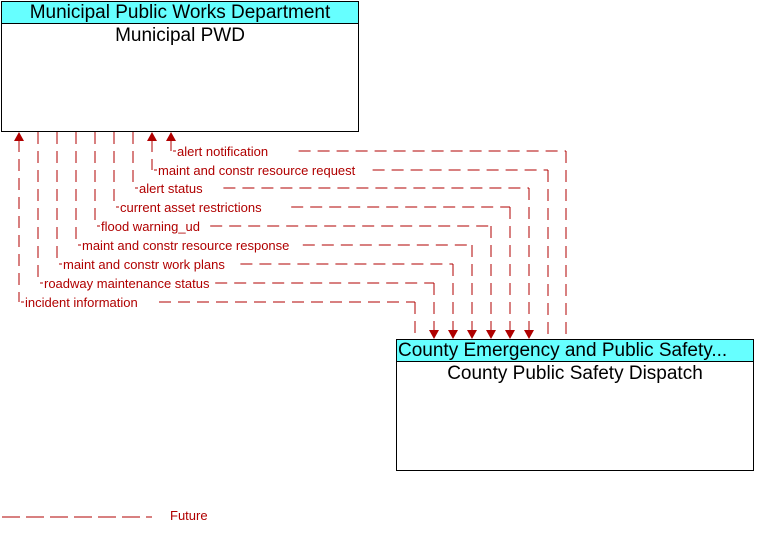 This screenshot has height=535, width=764. I want to click on flow-label: alert status, so click(171, 188).